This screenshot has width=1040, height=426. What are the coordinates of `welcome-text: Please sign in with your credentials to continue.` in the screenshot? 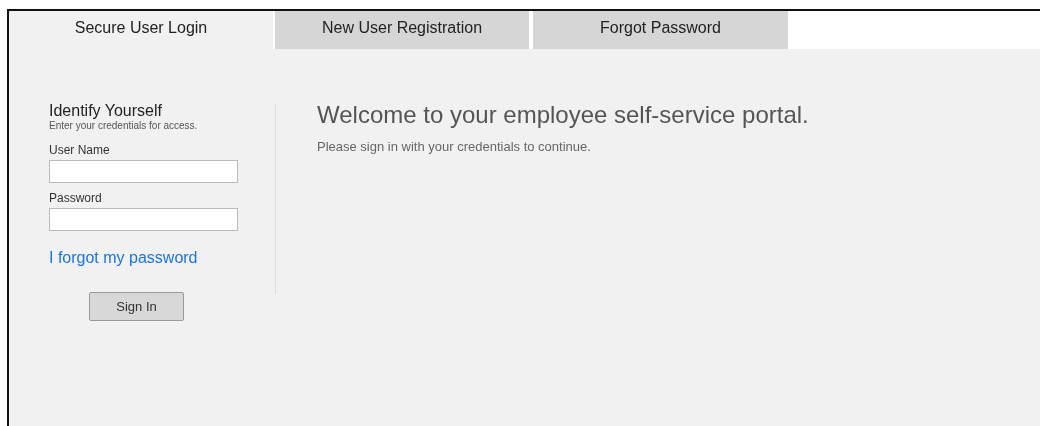 It's located at (454, 146).